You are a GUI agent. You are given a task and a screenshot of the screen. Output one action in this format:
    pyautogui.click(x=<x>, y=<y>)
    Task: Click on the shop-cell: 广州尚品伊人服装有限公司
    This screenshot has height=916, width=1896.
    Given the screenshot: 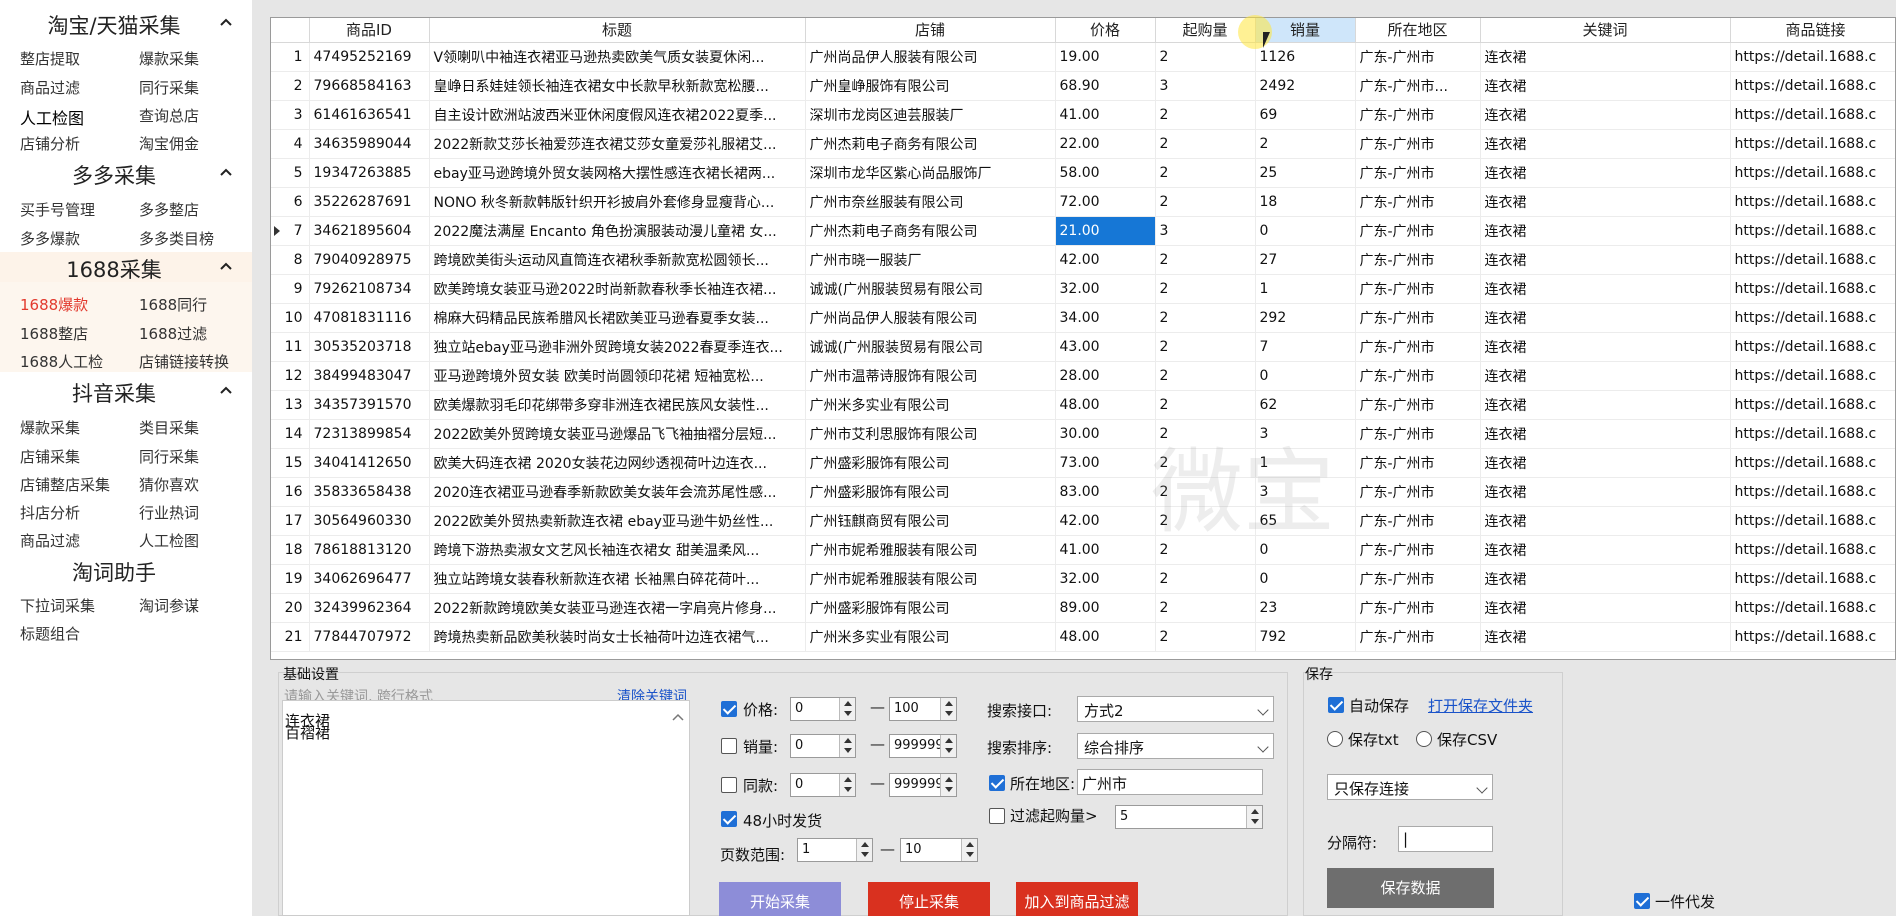 What is the action you would take?
    pyautogui.click(x=930, y=318)
    